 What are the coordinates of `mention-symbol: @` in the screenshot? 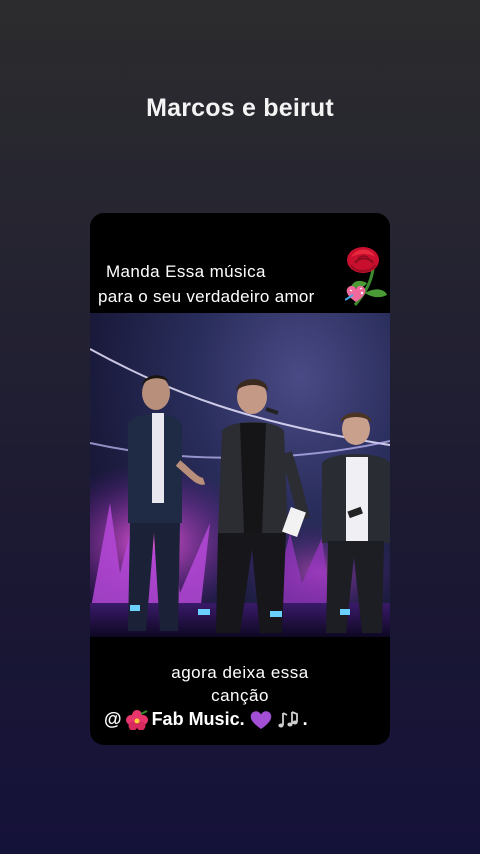 It's located at (113, 719).